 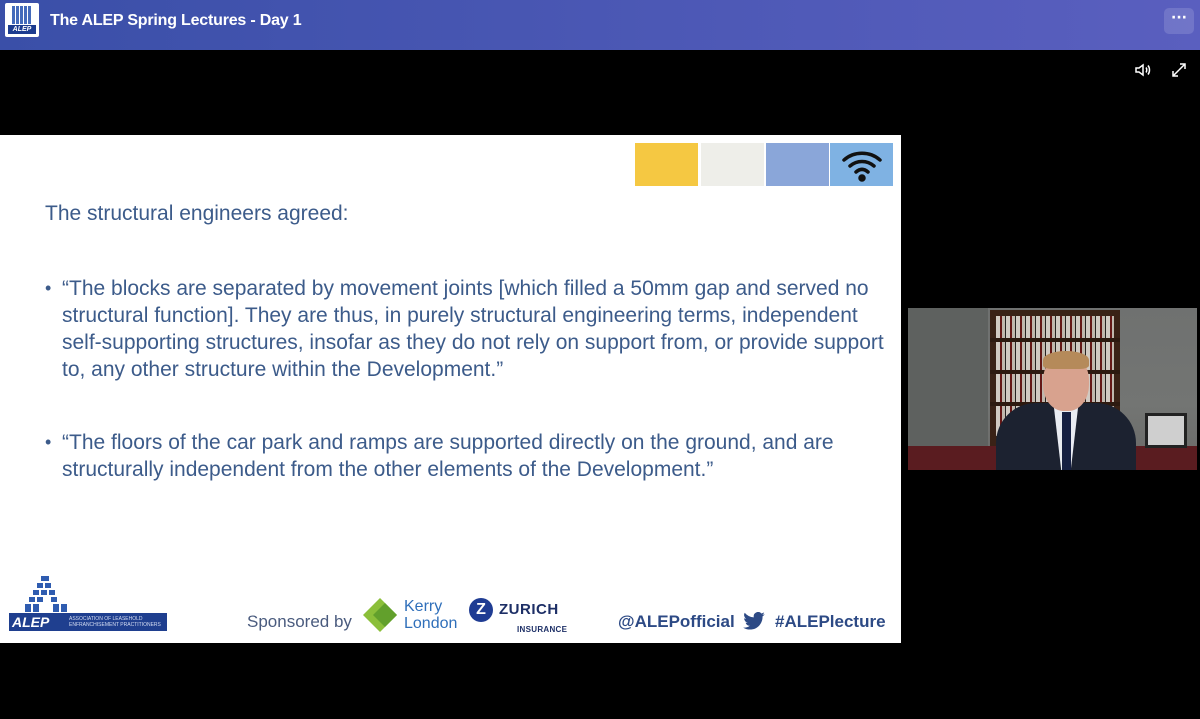 What do you see at coordinates (176, 20) in the screenshot?
I see `event-title: The ALEP Spring Lectures - Day 1` at bounding box center [176, 20].